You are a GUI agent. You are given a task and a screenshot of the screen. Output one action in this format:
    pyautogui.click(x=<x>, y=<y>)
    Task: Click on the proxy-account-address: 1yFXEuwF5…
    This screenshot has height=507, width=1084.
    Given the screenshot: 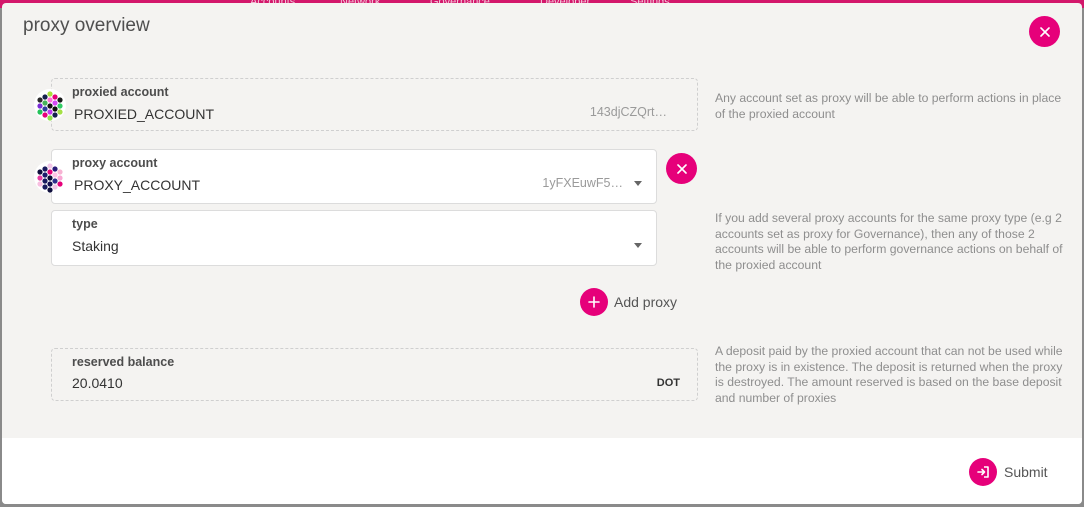 What is the action you would take?
    pyautogui.click(x=582, y=183)
    